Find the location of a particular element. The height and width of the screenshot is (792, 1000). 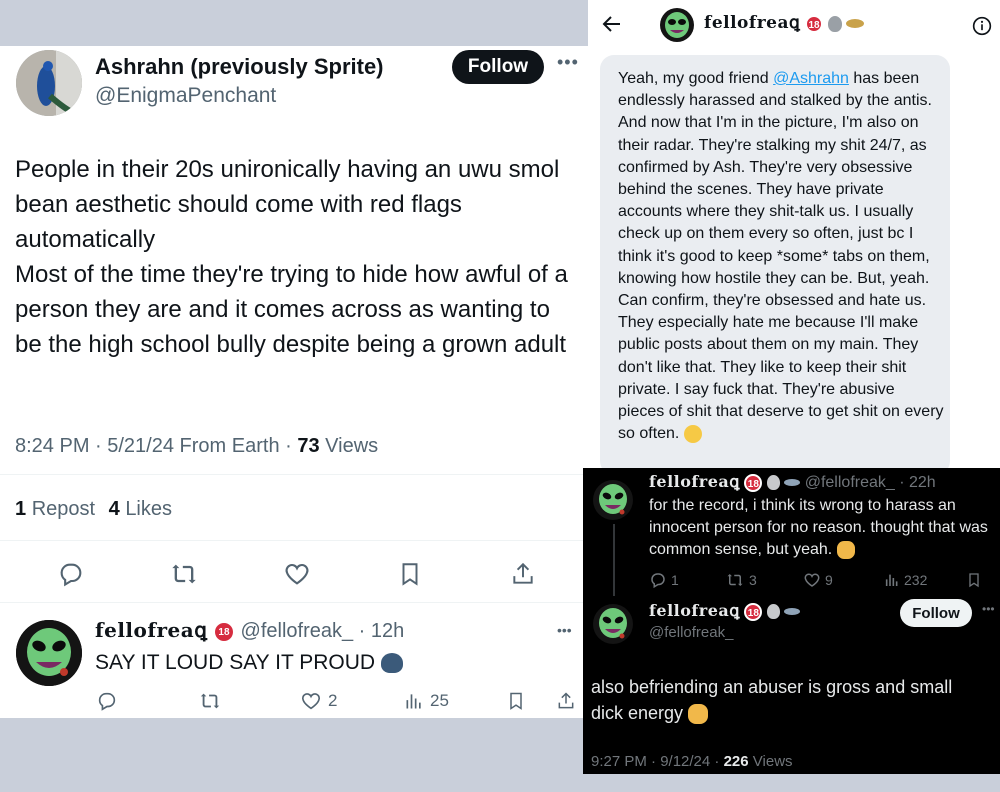

reply-text-row: SAY IT LOUD SAY IT PROUD is located at coordinates (249, 663).